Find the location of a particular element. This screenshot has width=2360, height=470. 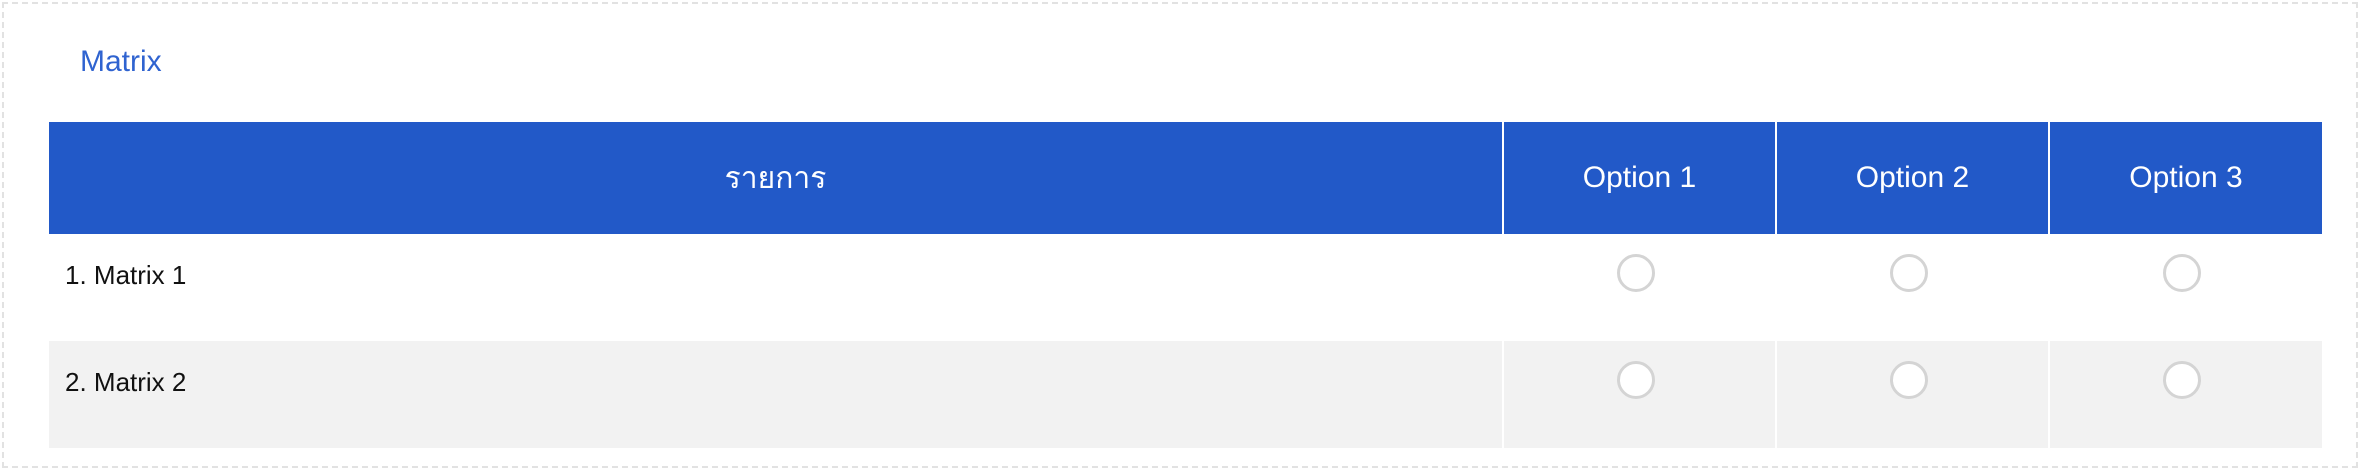

row-label-cell: 2. Matrix 2 is located at coordinates (776, 394).